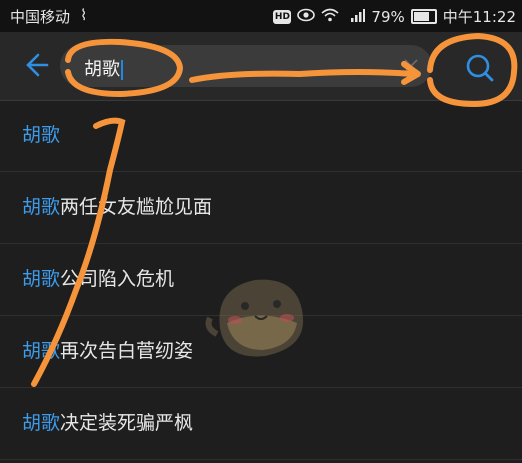 This screenshot has height=463, width=522. I want to click on status-icons: HD 79% 中午11:22, so click(394, 16).